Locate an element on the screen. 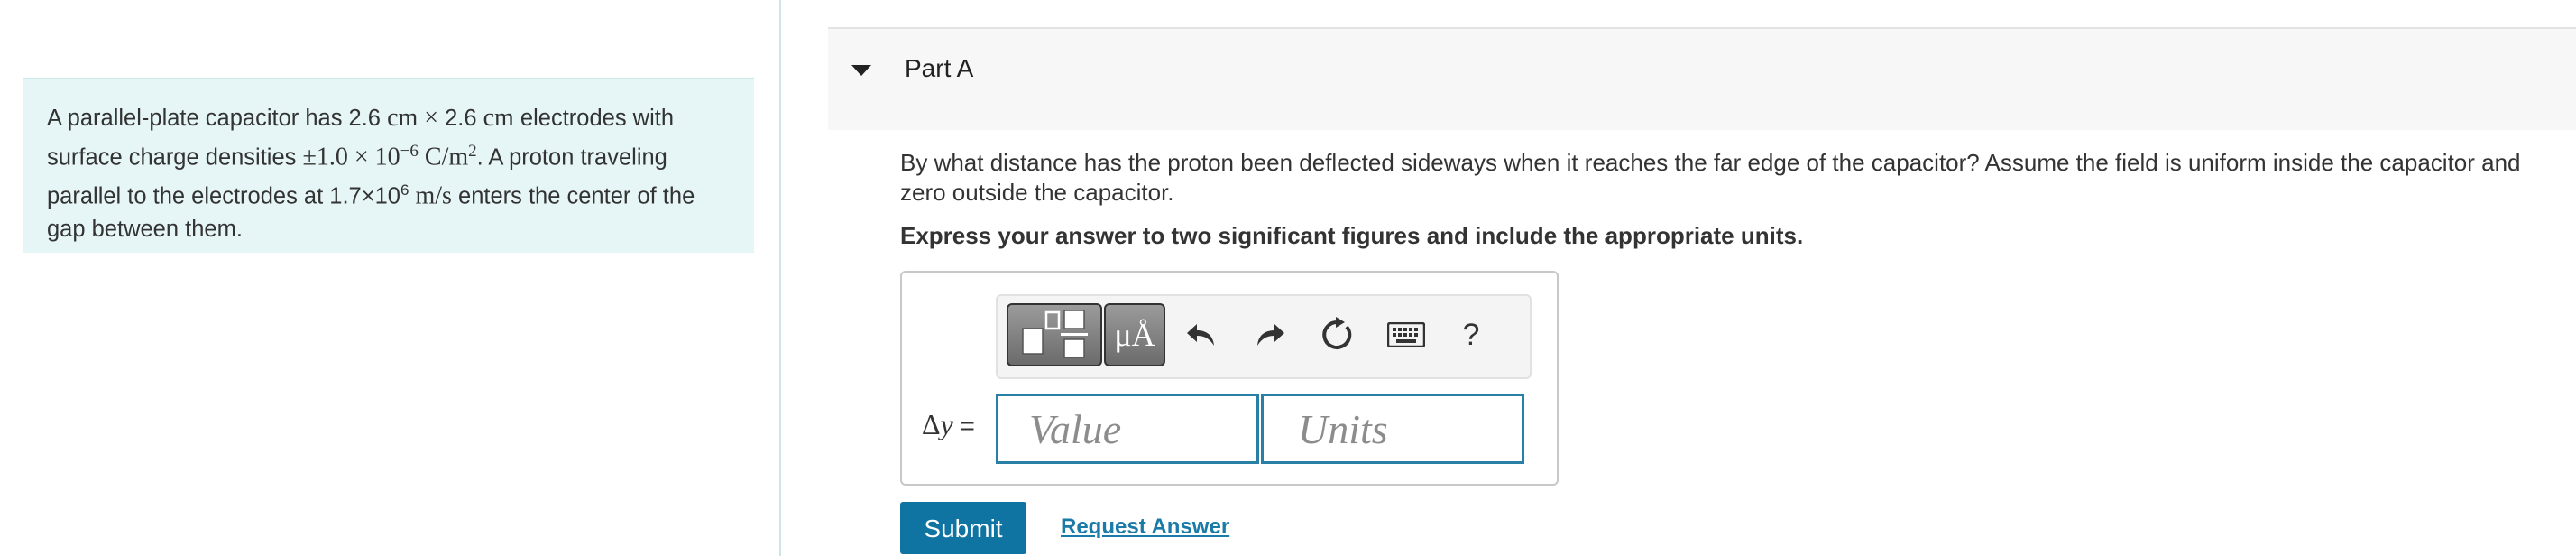 The height and width of the screenshot is (556, 2576). variable-y: y is located at coordinates (947, 424).